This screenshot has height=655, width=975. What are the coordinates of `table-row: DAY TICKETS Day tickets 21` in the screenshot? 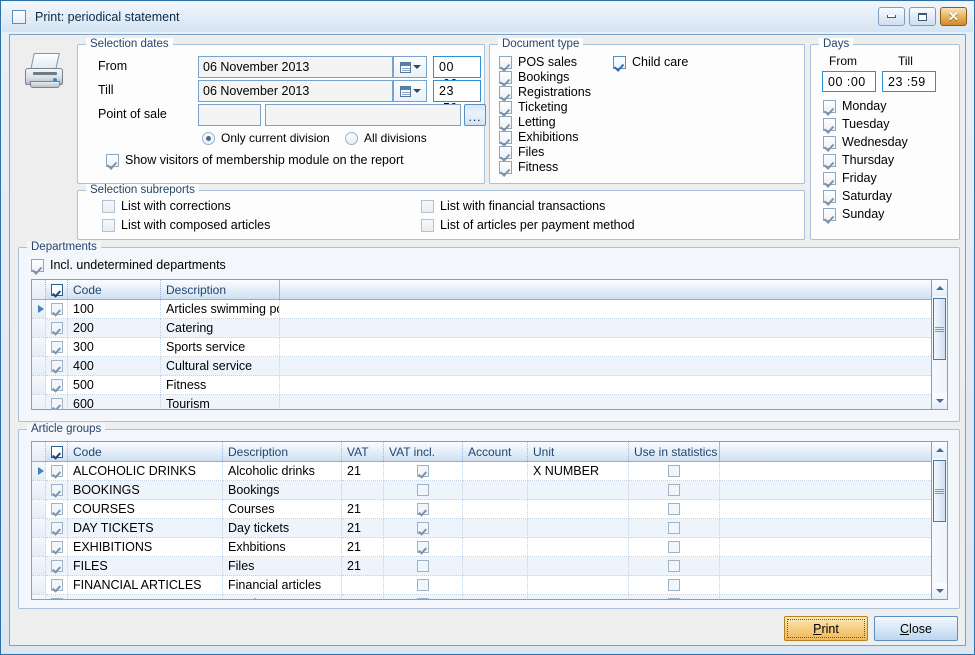 It's located at (489, 528).